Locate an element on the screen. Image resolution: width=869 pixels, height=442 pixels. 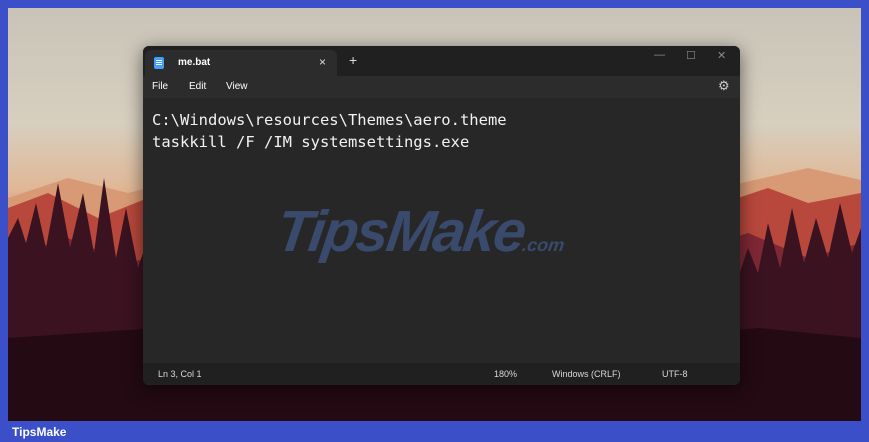
title-bar: me.bat × + — ☐ ✕ is located at coordinates (441, 61).